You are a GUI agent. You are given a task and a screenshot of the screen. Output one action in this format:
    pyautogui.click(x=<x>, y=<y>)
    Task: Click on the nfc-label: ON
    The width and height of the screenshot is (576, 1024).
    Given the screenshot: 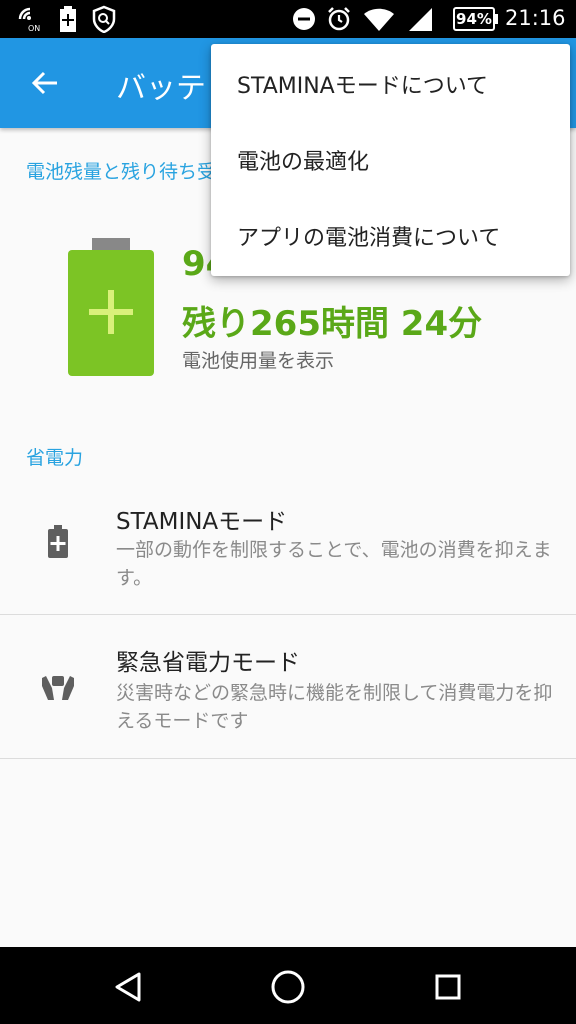 What is the action you would take?
    pyautogui.click(x=34, y=28)
    